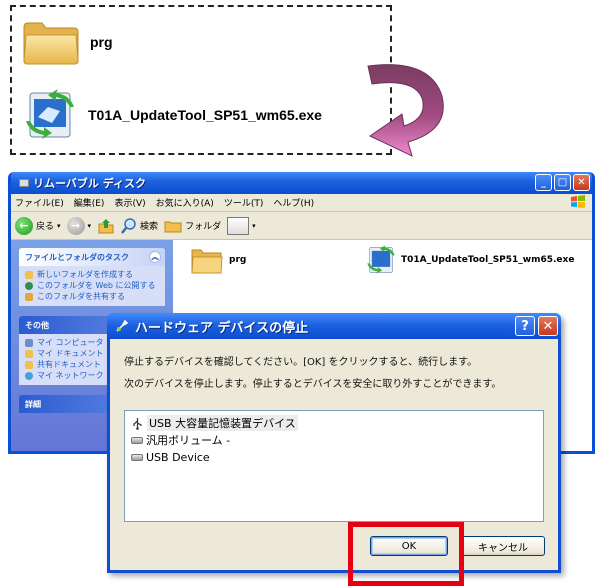 Image resolution: width=603 pixels, height=586 pixels. What do you see at coordinates (581, 182) in the screenshot?
I see `close-button: ✕` at bounding box center [581, 182].